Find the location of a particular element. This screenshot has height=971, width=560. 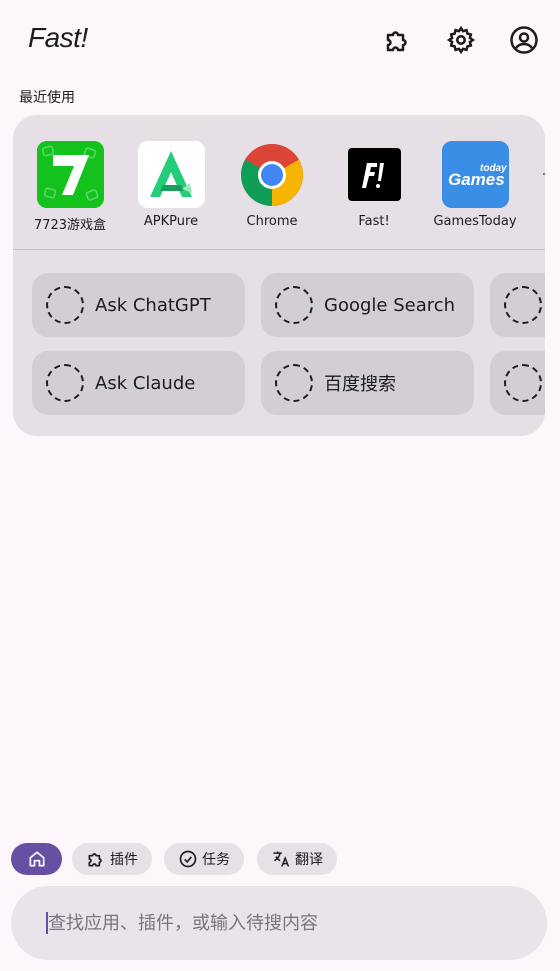

filter-label: 插件 is located at coordinates (124, 860).